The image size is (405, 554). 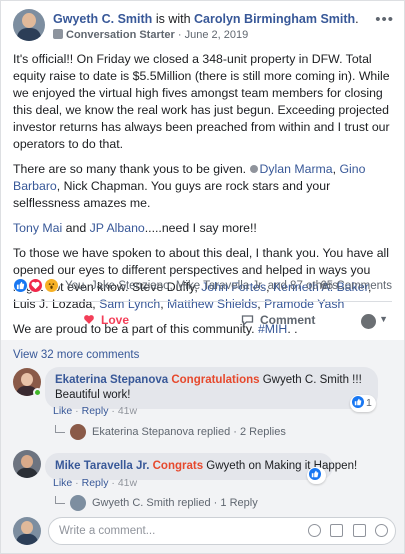 I want to click on tagged-person-link: Dylan Marma, so click(x=296, y=169).